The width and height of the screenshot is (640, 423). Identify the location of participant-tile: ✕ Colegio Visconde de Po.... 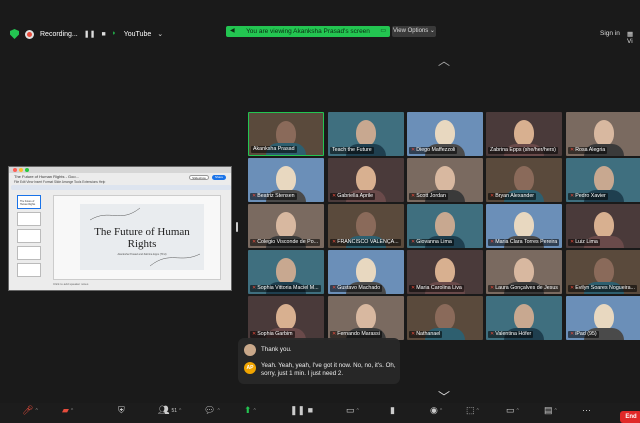
(286, 226).